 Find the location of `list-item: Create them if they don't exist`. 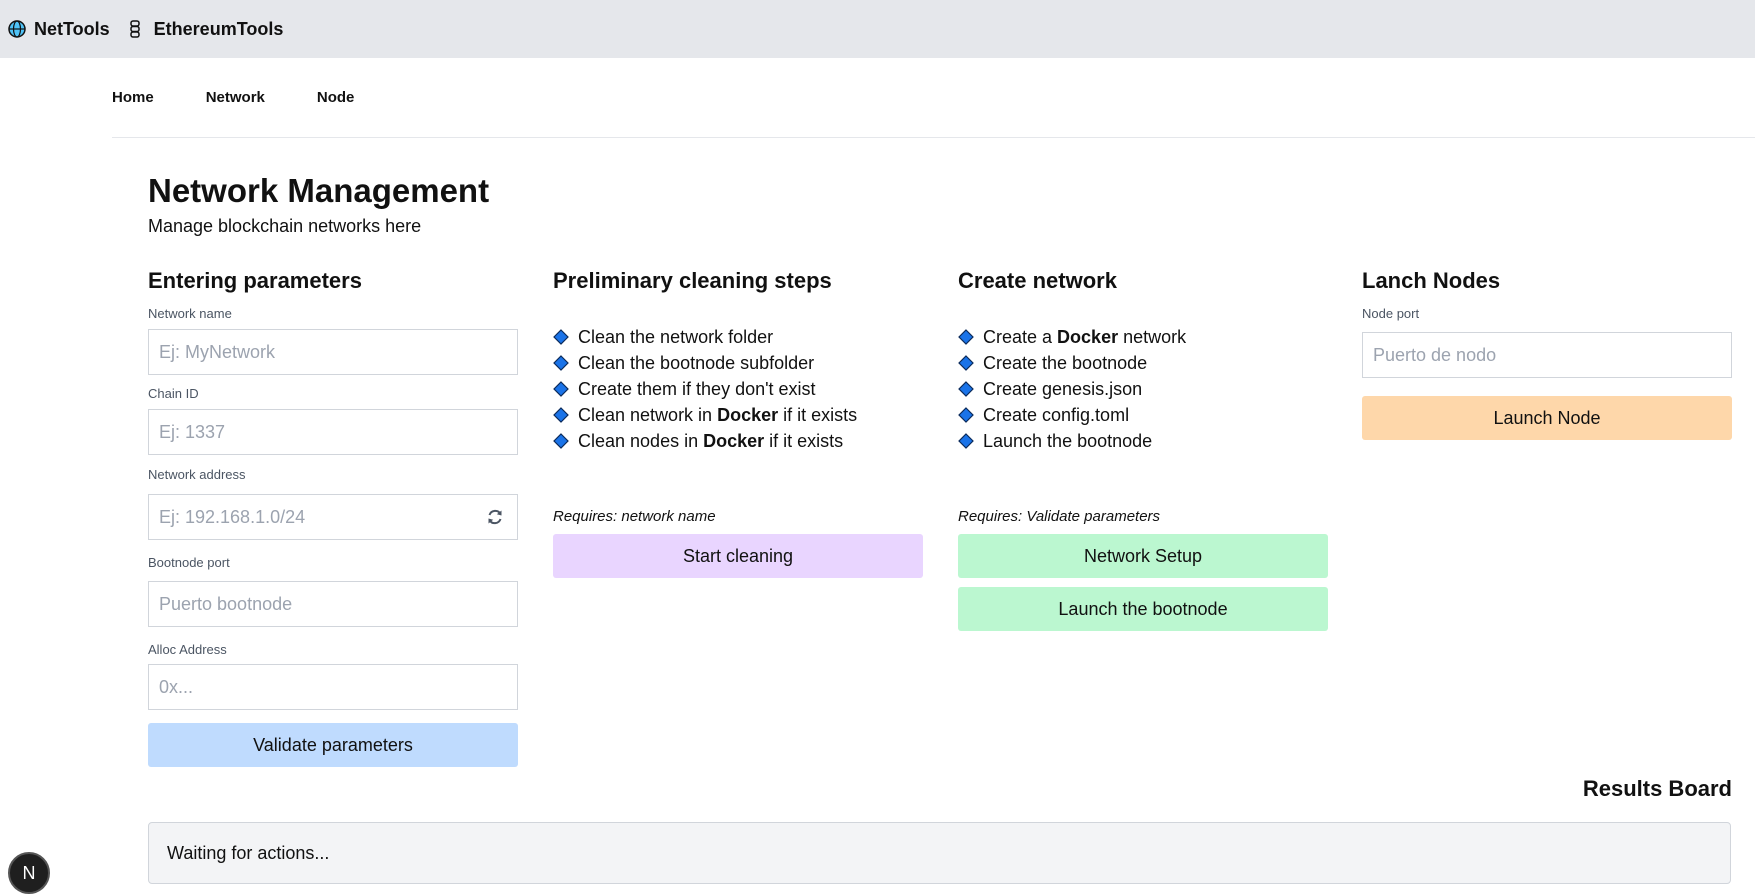

list-item: Create them if they don't exist is located at coordinates (738, 389).